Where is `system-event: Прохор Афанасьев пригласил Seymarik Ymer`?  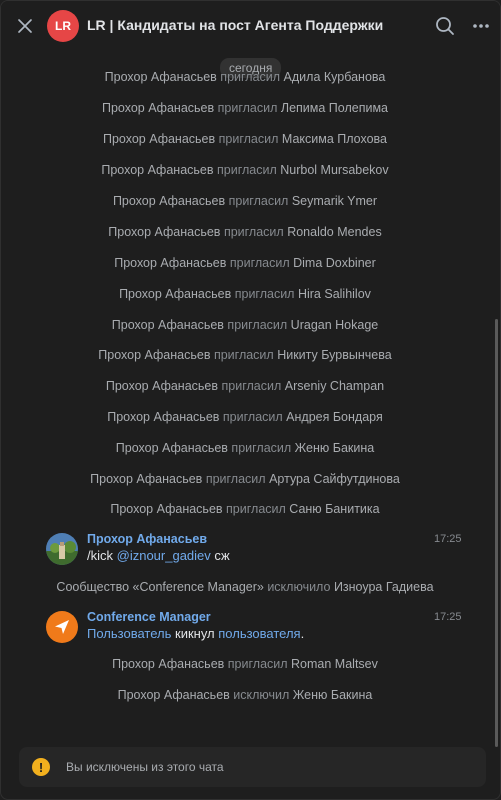 system-event: Прохор Афанасьев пригласил Seymarik Ymer is located at coordinates (245, 201).